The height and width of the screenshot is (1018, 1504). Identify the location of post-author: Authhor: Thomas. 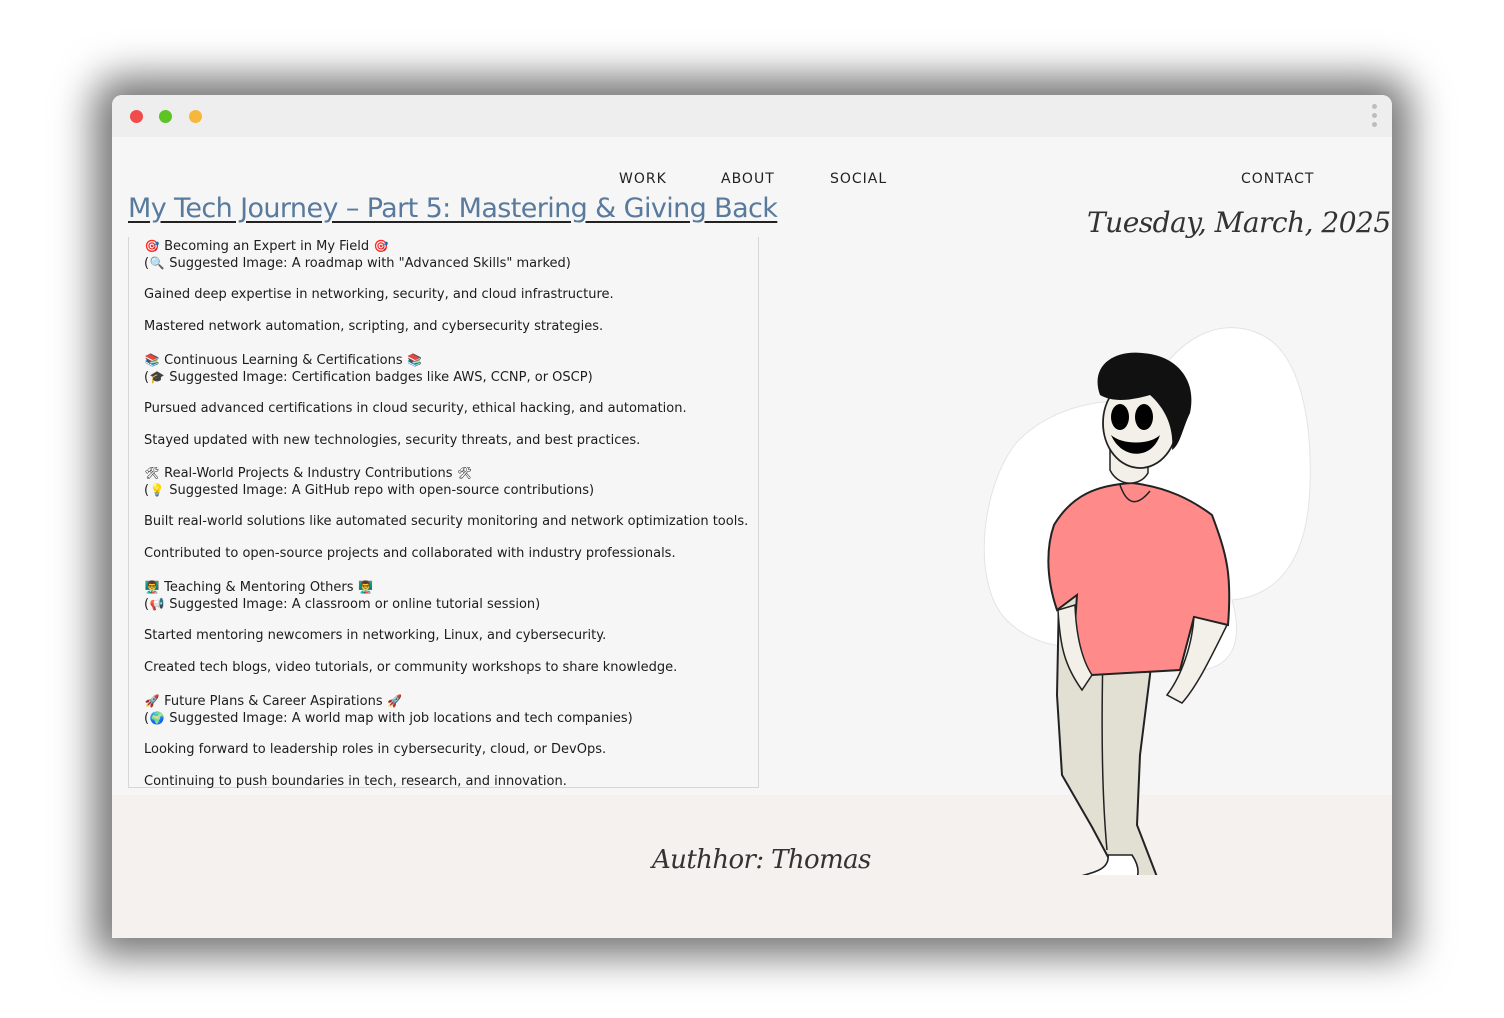
(761, 860).